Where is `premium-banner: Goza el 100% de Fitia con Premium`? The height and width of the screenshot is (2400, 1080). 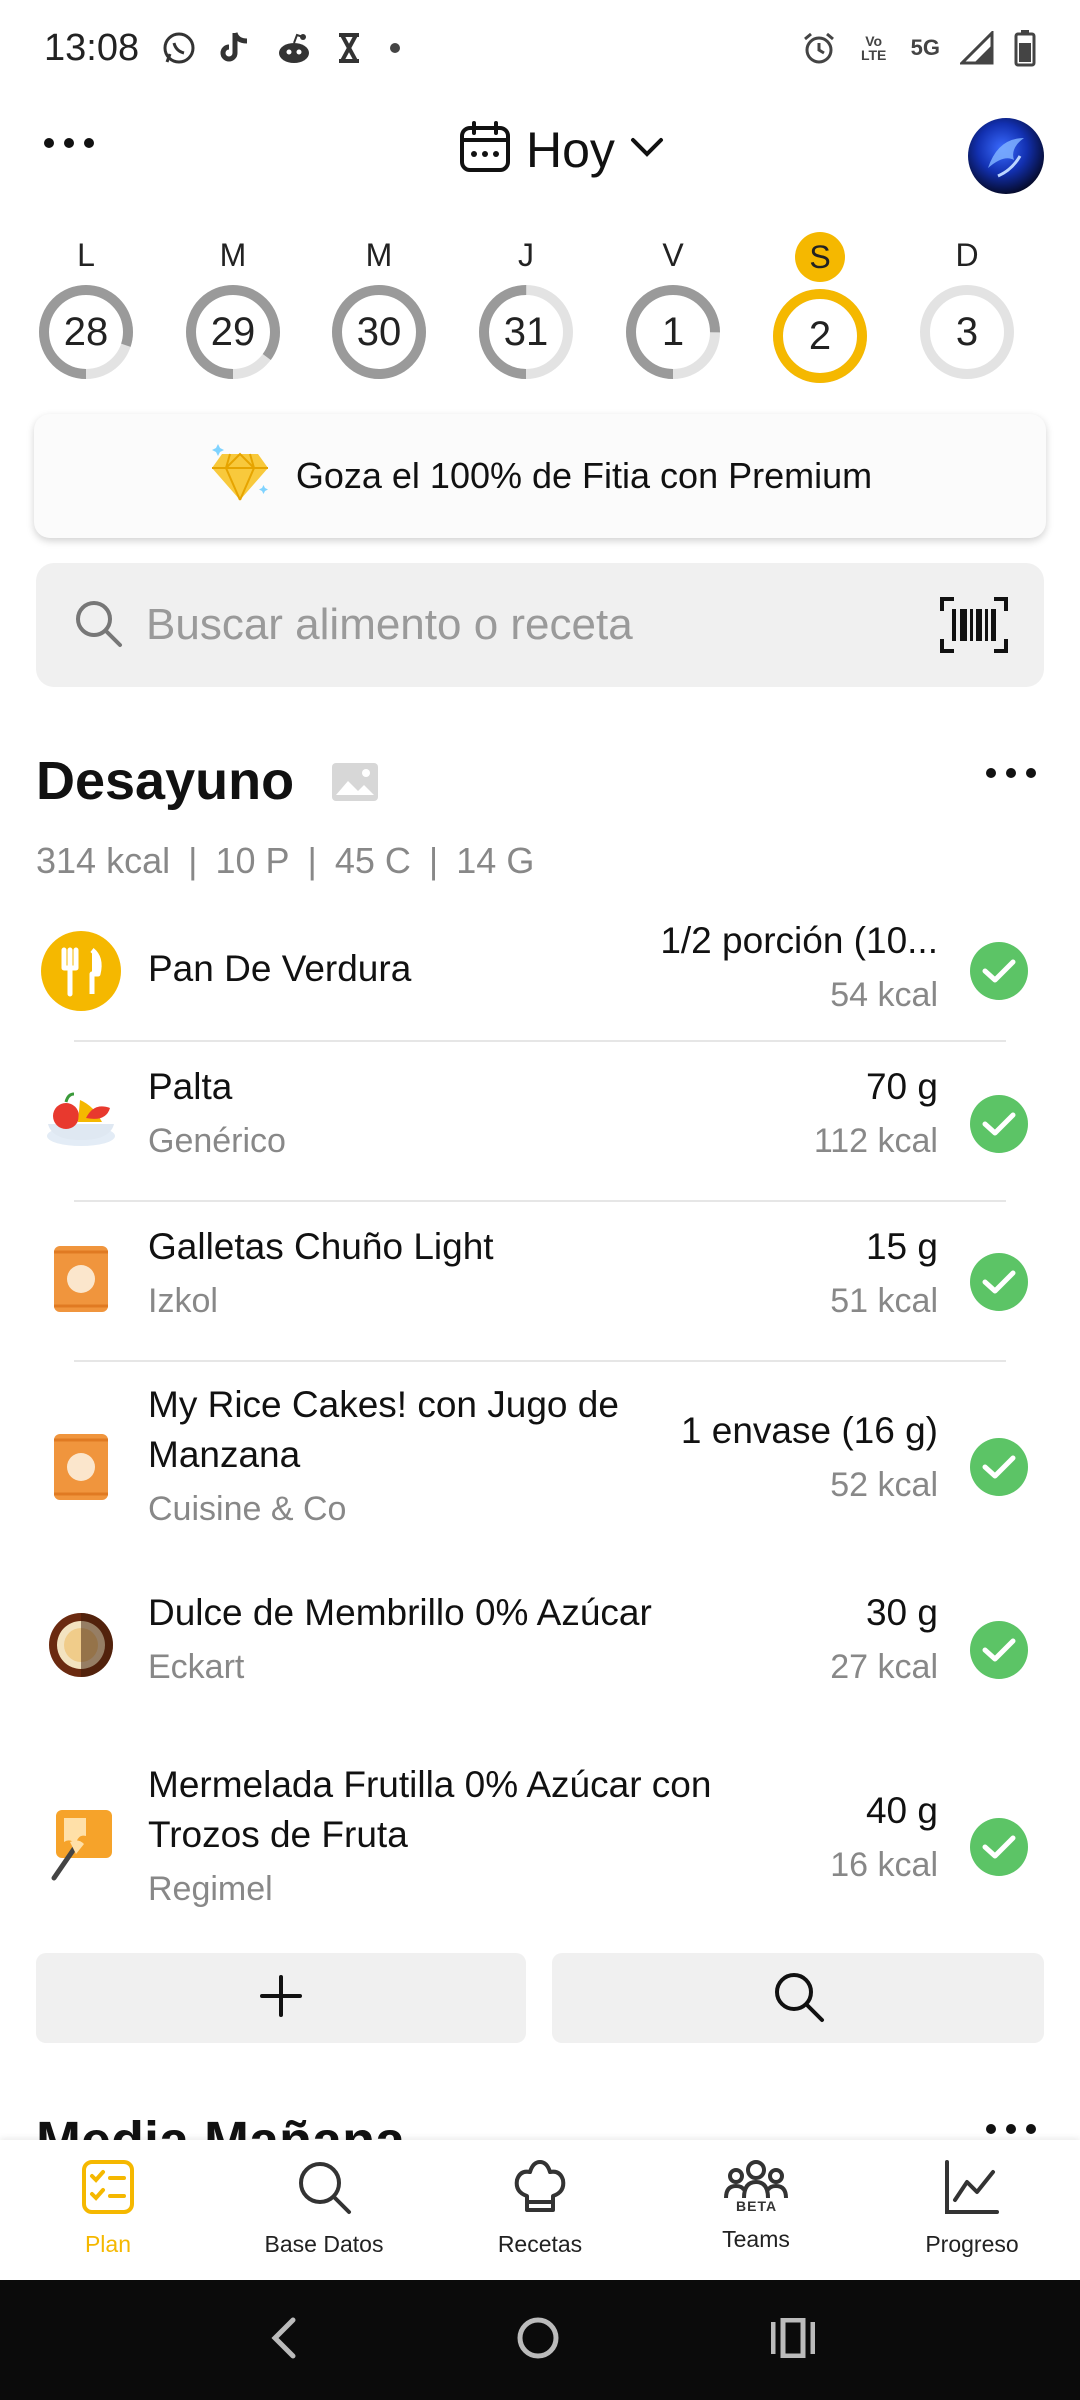
premium-banner: Goza el 100% de Fitia con Premium is located at coordinates (540, 476).